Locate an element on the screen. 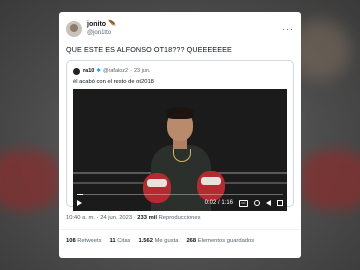 This screenshot has height=270, width=360. stat-retweets: 108 Retweets is located at coordinates (83, 241).